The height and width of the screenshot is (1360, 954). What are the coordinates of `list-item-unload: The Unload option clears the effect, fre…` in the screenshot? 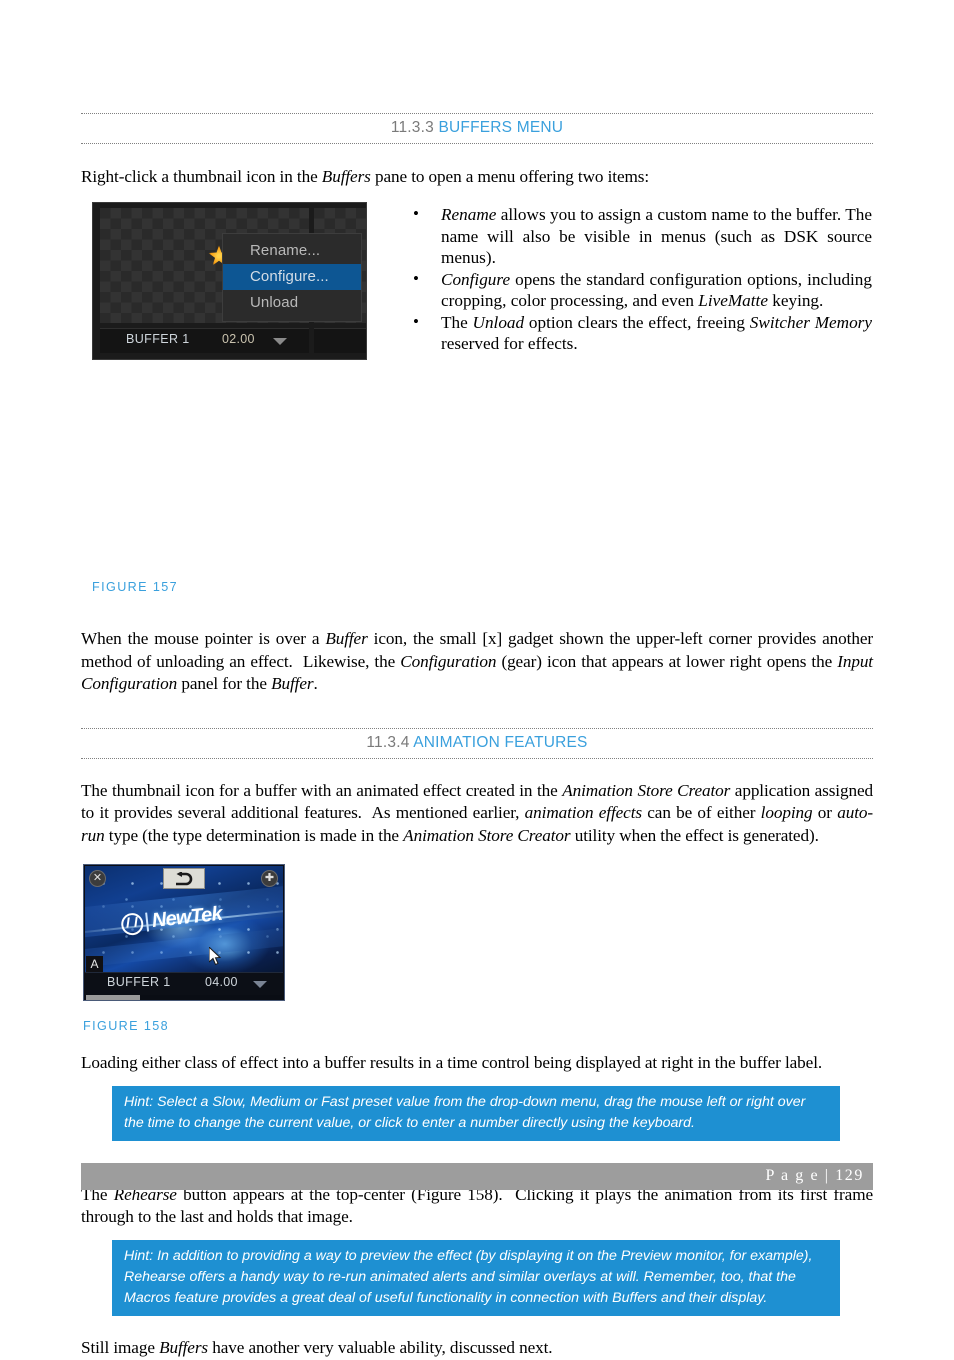 It's located at (639, 333).